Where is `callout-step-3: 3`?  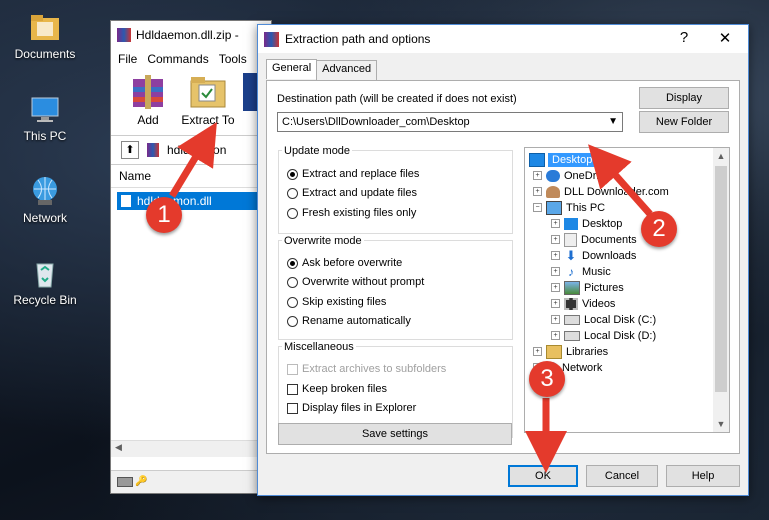 callout-step-3: 3 is located at coordinates (547, 379).